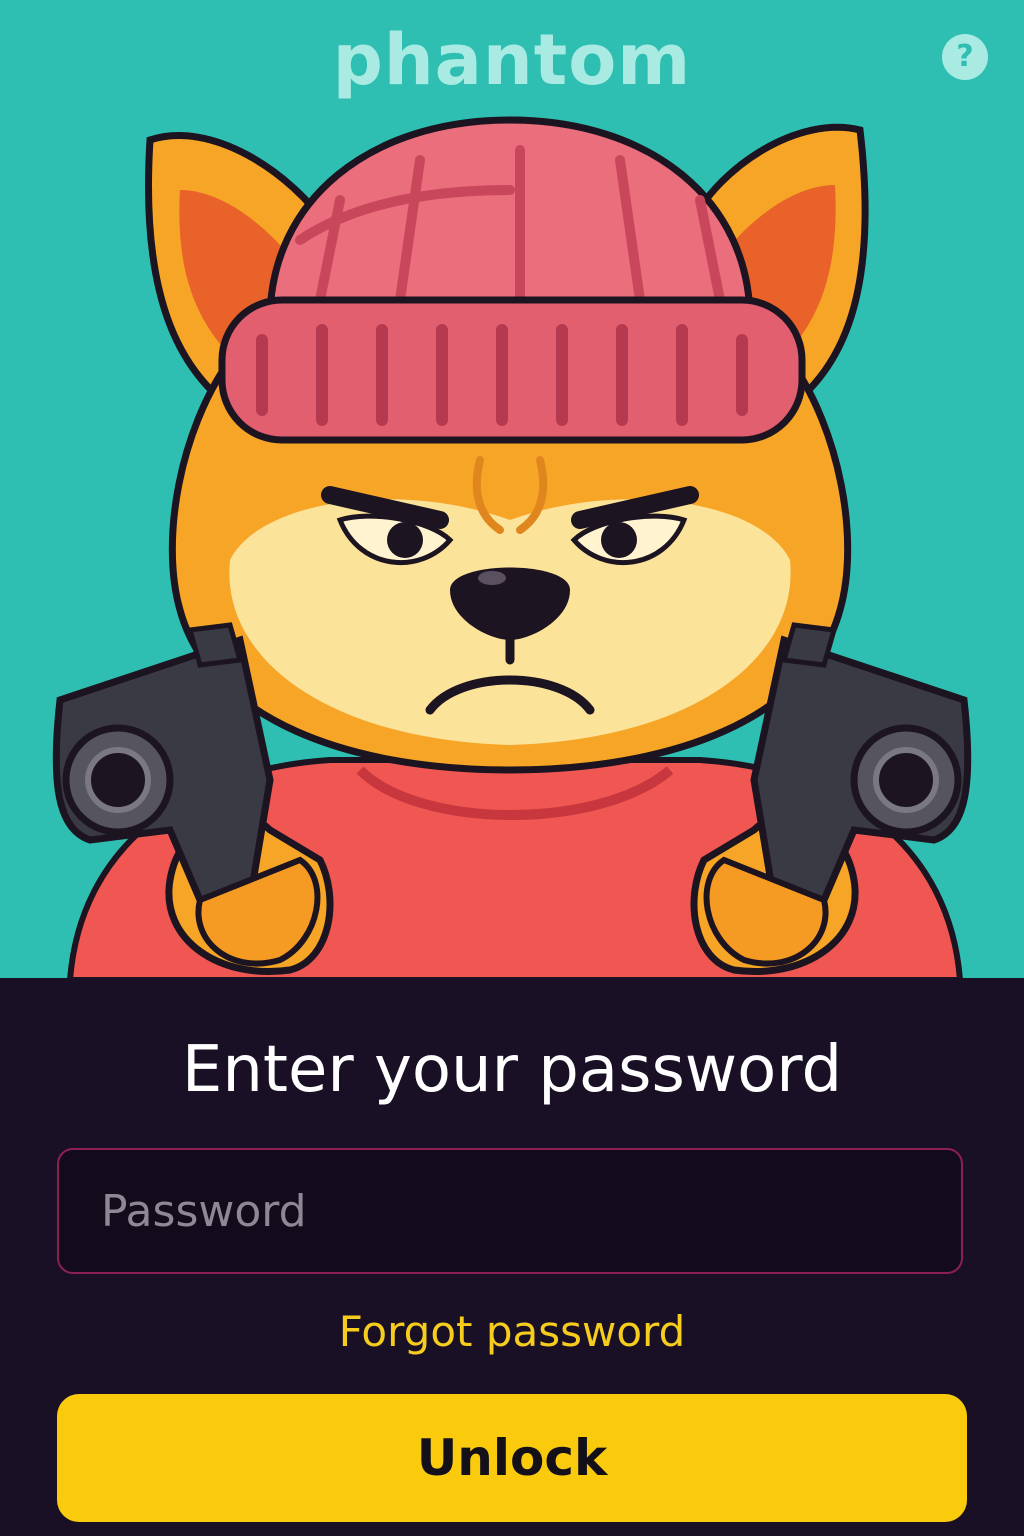 This screenshot has height=1536, width=1024. Describe the element at coordinates (512, 1070) in the screenshot. I see `page-title: Enter your password` at that location.